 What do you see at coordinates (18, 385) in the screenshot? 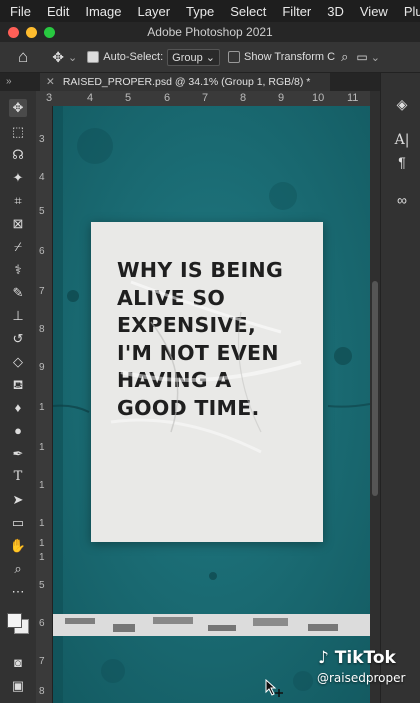
I see `paint-bucket-icon: ⛾` at bounding box center [18, 385].